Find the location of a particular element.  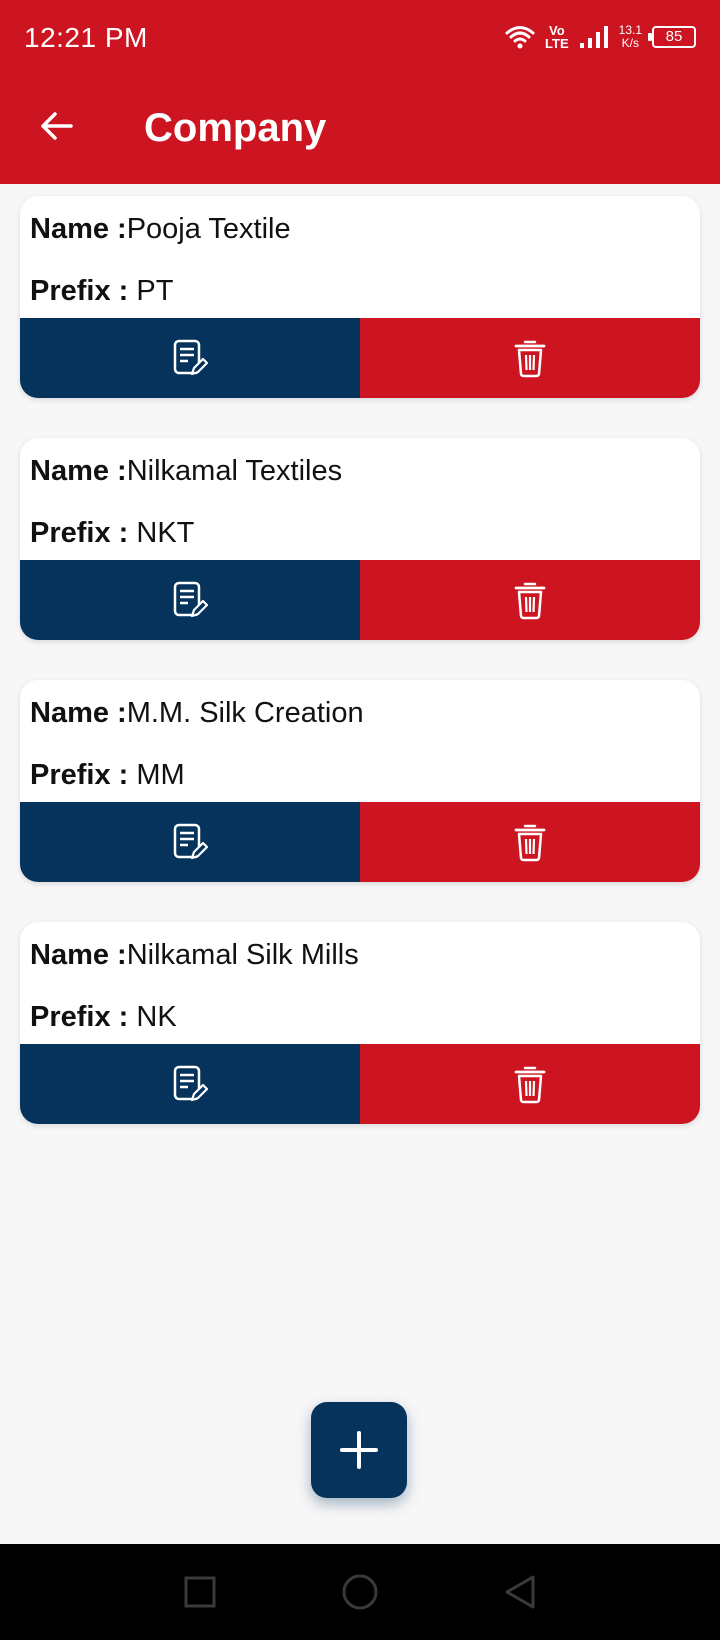

name-row: Name :M.M. Silk Creation is located at coordinates (360, 727).